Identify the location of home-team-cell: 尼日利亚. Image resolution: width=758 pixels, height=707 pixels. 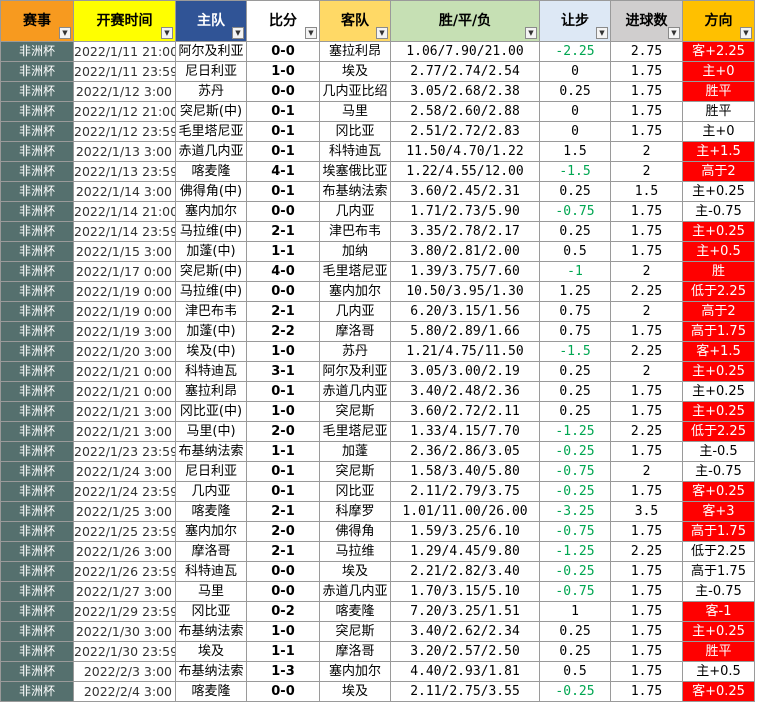
(211, 71).